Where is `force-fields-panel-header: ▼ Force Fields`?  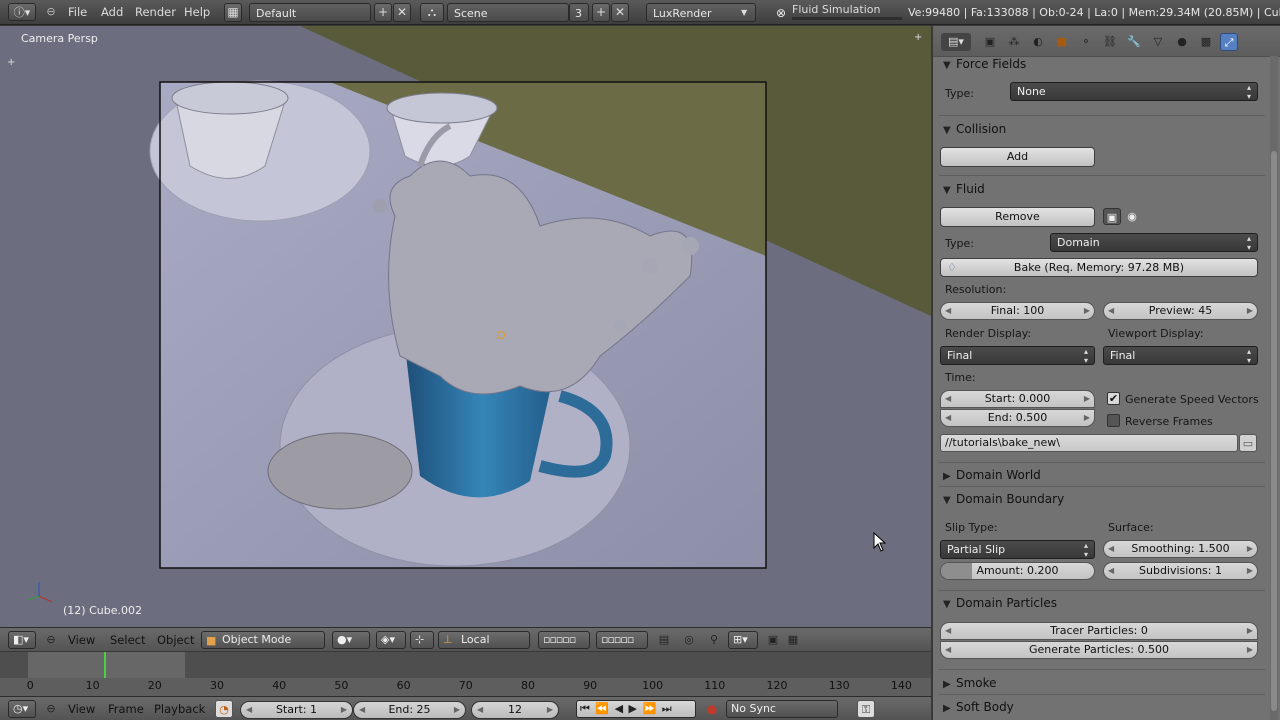 force-fields-panel-header: ▼ Force Fields is located at coordinates (984, 64).